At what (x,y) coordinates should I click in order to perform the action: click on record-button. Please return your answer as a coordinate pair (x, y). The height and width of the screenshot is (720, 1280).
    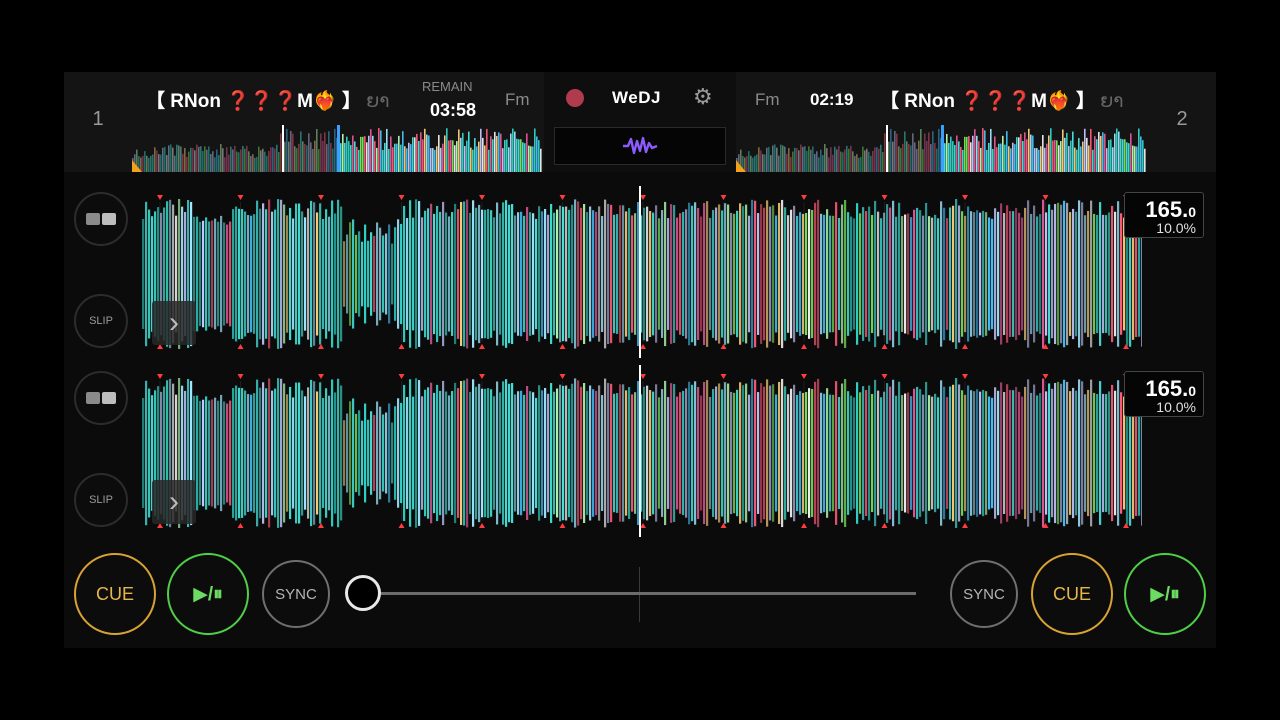
    Looking at the image, I should click on (575, 98).